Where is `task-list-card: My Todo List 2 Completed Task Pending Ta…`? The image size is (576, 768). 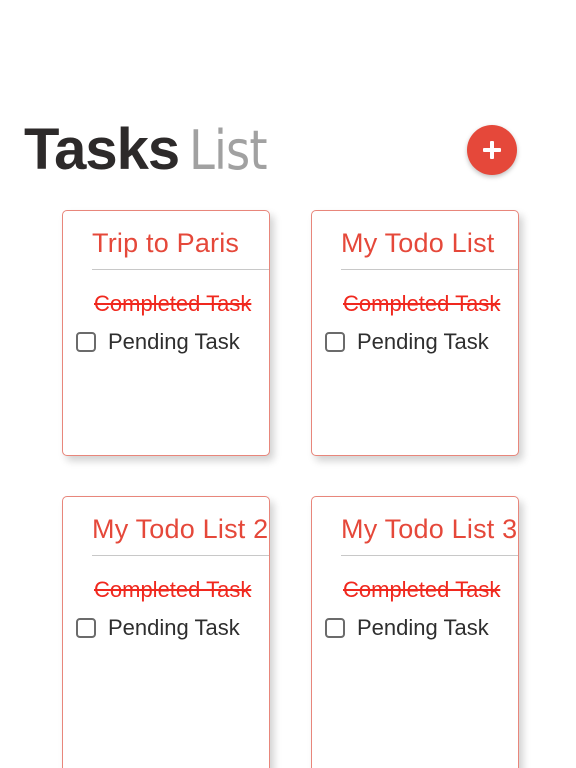 task-list-card: My Todo List 2 Completed Task Pending Ta… is located at coordinates (166, 632).